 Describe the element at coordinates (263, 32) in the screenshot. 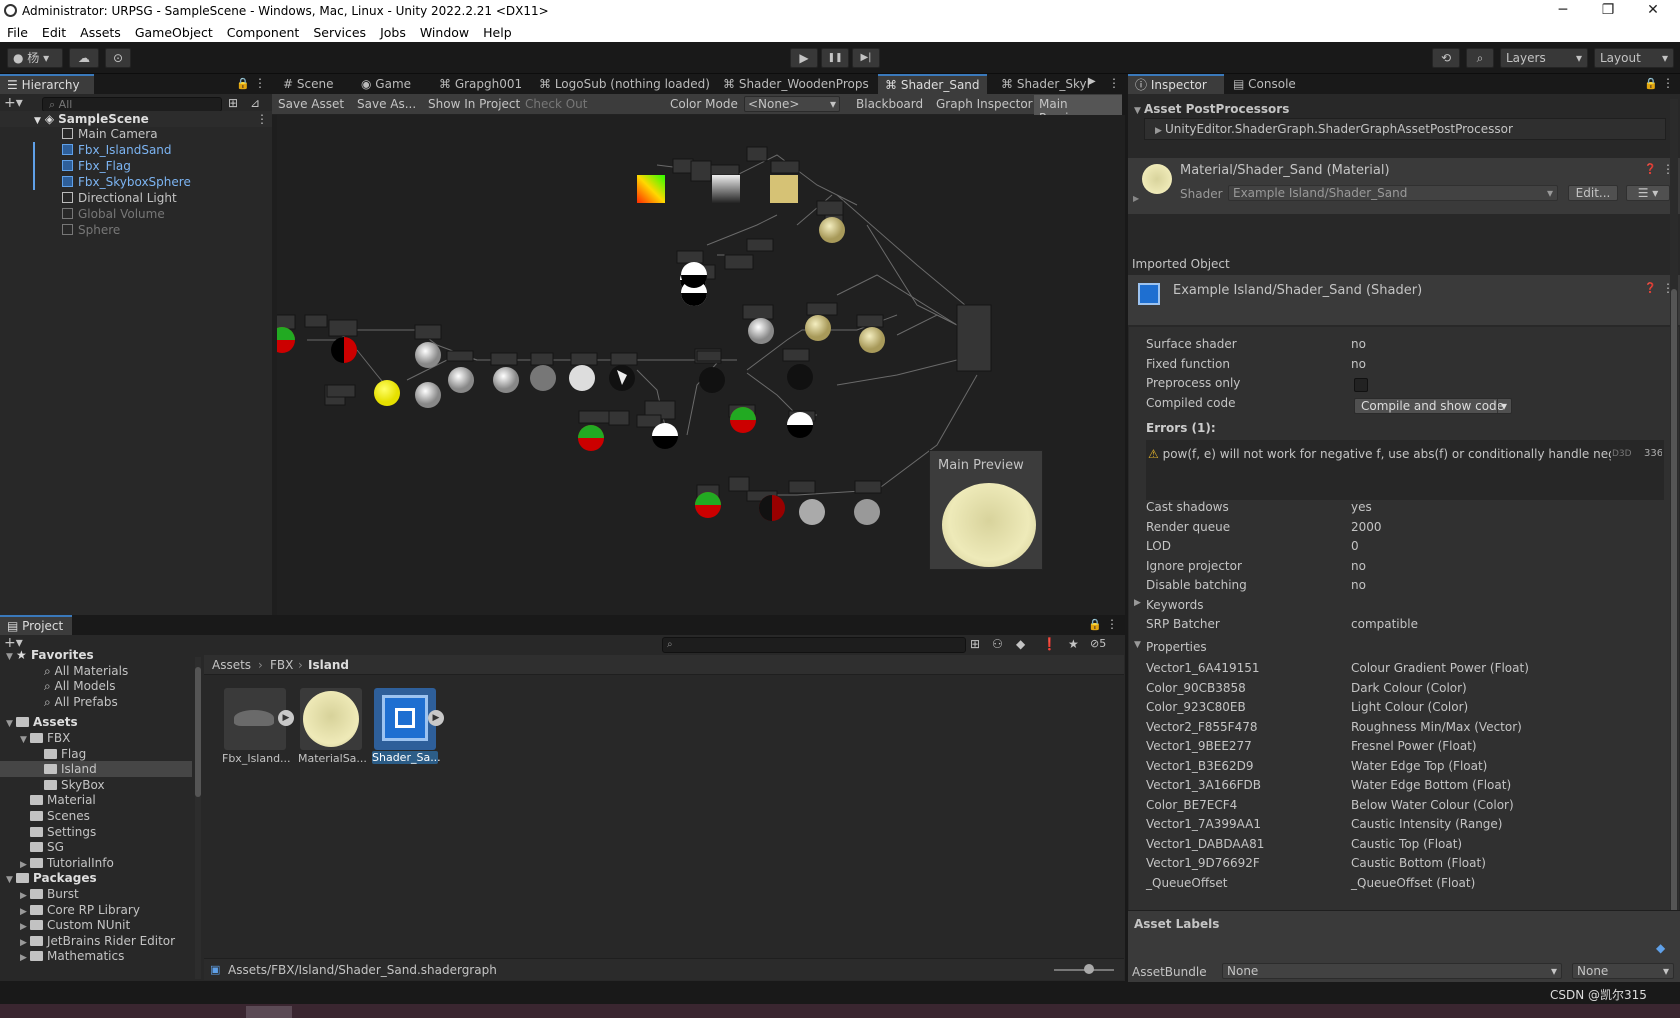

I see `menu-component: Component` at that location.